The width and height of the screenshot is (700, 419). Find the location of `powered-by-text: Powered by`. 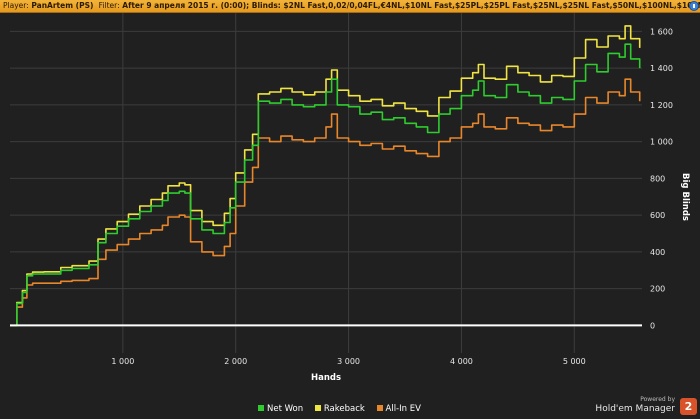

powered-by-text: Powered by is located at coordinates (657, 399).